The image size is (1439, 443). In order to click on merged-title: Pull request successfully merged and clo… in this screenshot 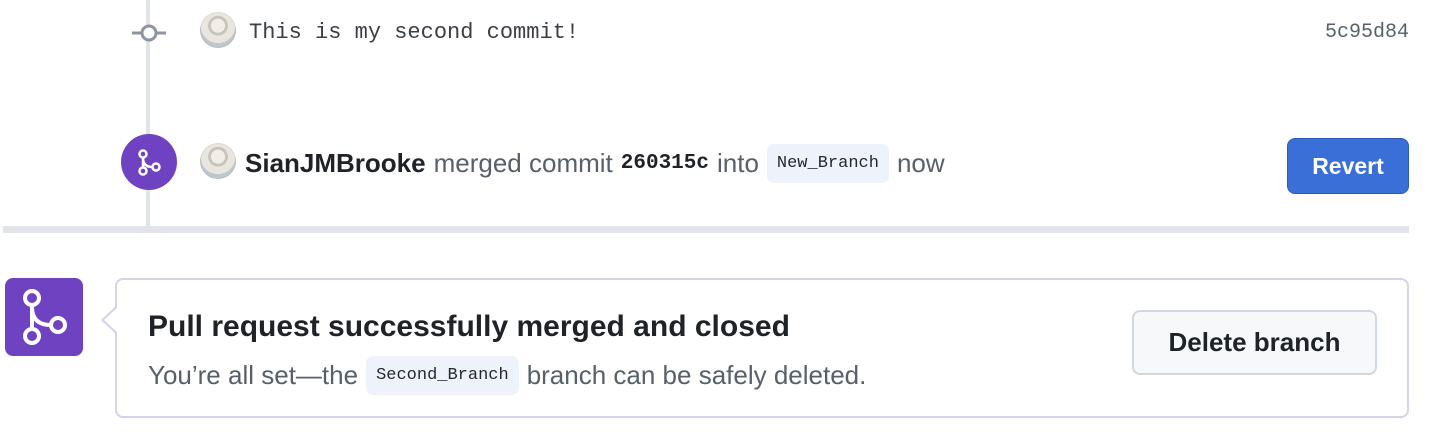, I will do `click(469, 326)`.